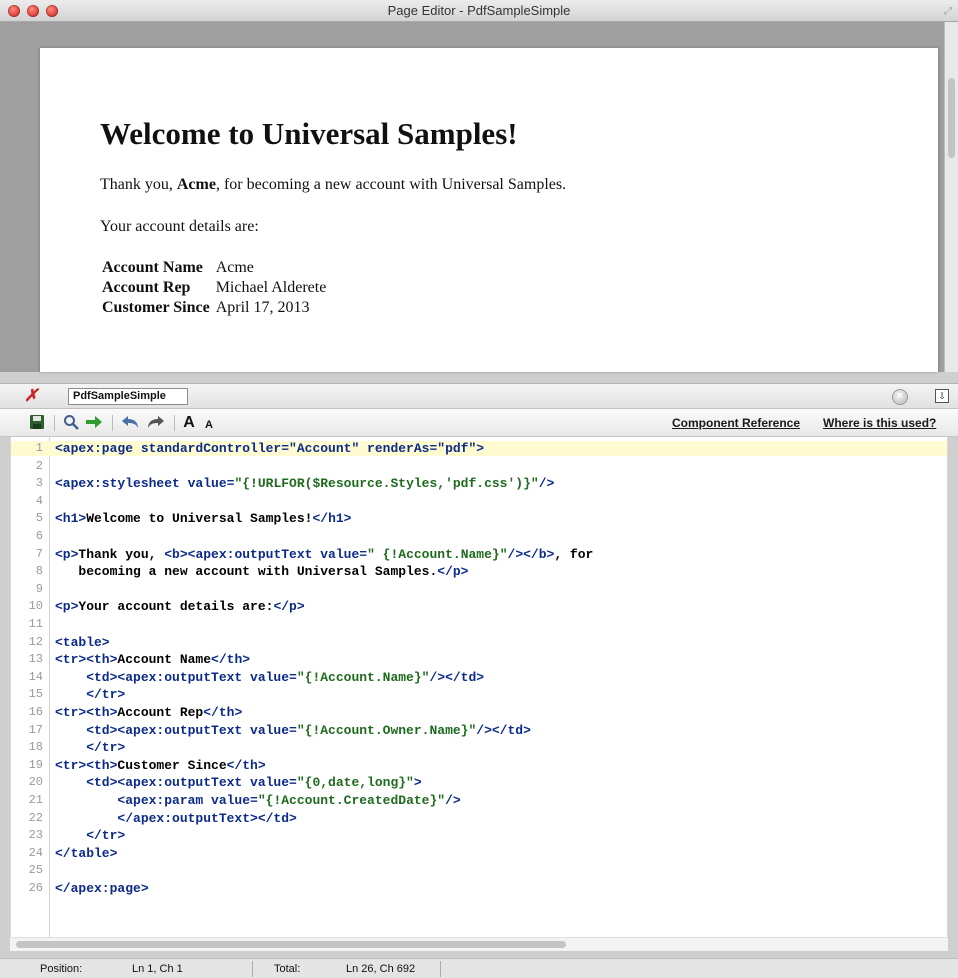 This screenshot has height=978, width=958. What do you see at coordinates (214, 268) in the screenshot?
I see `table-row: Account Name Acme` at bounding box center [214, 268].